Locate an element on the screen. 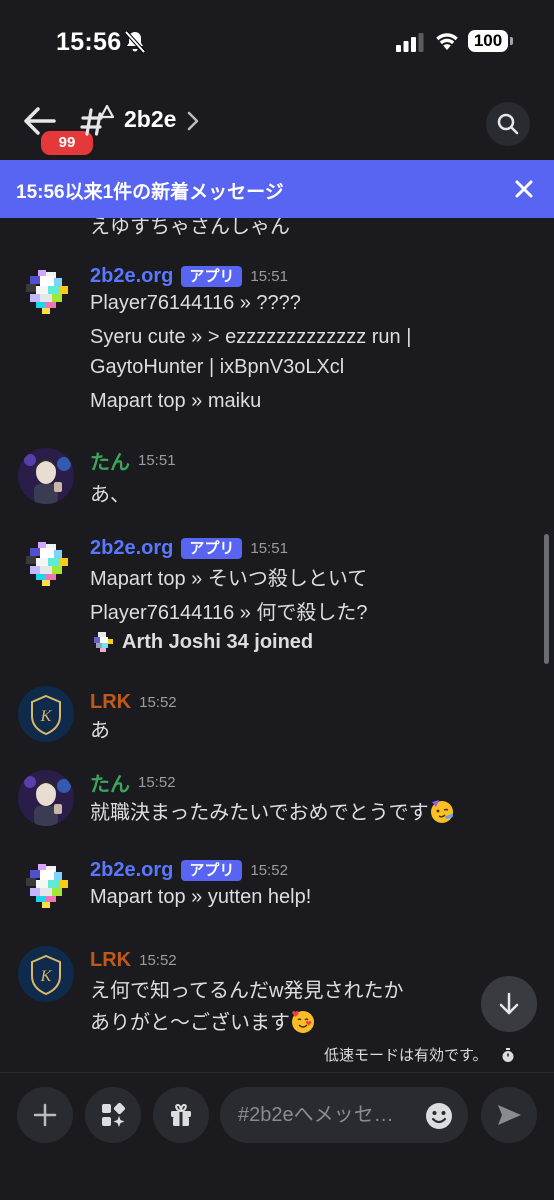 This screenshot has width=554, height=1200. apps-button is located at coordinates (113, 1115).